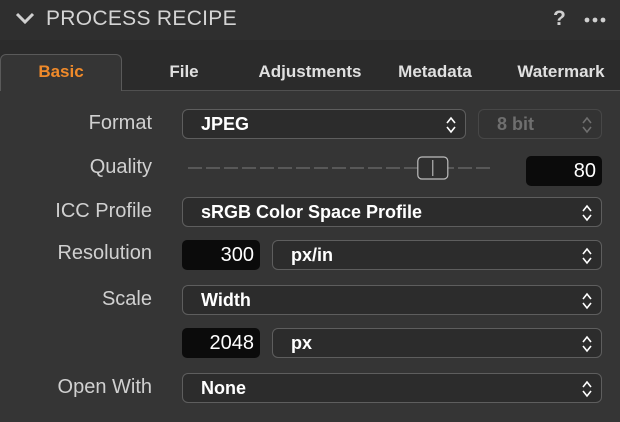 The height and width of the screenshot is (422, 620). Describe the element at coordinates (310, 74) in the screenshot. I see `tab-adjustments: Adjustments` at that location.